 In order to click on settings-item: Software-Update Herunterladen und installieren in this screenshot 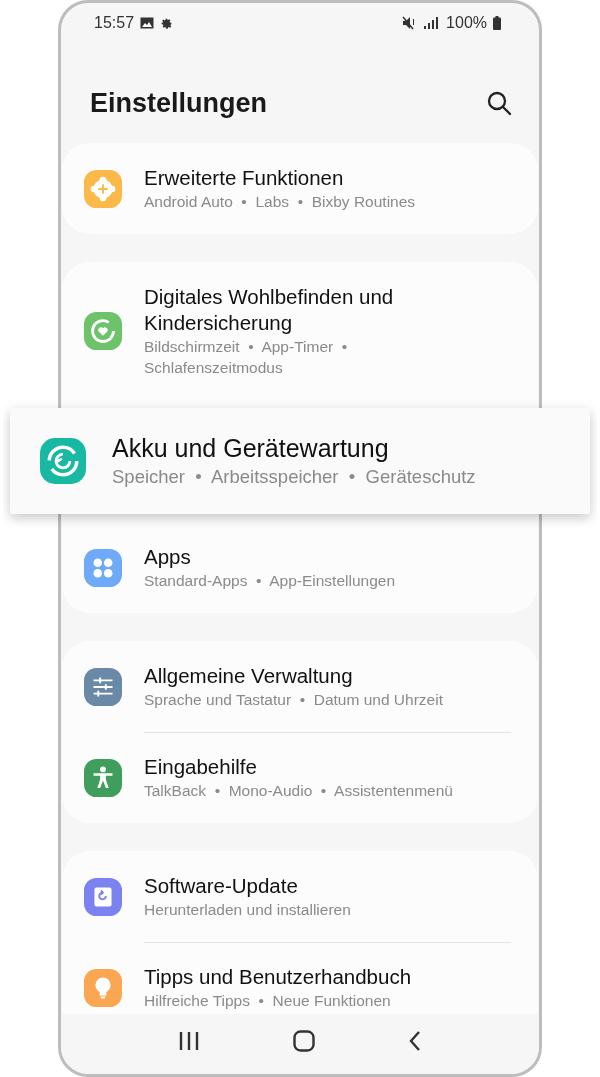, I will do `click(300, 896)`.